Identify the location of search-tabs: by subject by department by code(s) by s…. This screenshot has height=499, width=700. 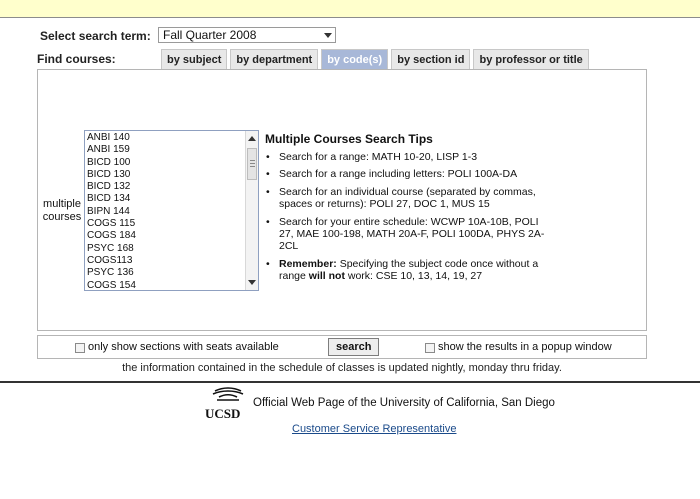
(375, 59).